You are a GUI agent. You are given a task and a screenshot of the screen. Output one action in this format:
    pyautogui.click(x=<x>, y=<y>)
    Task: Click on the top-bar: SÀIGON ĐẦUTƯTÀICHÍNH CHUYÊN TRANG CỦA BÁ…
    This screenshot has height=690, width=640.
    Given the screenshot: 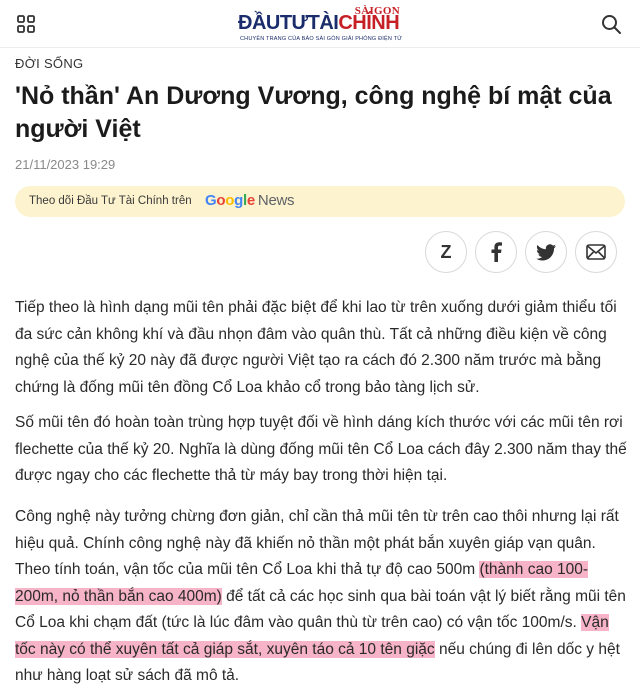 What is the action you would take?
    pyautogui.click(x=320, y=24)
    